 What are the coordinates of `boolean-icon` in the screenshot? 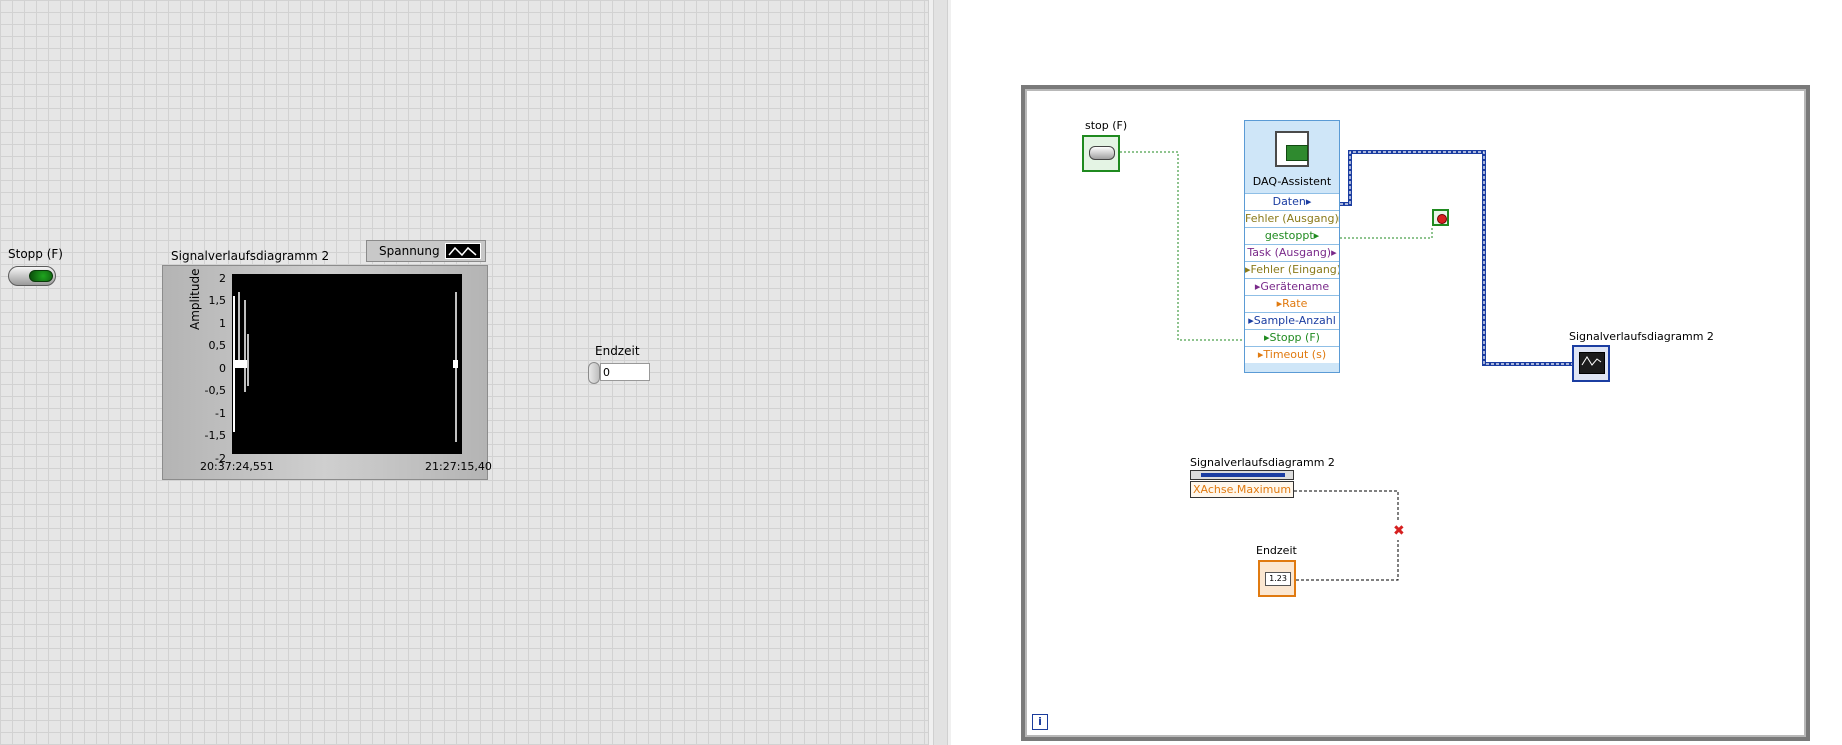 It's located at (1102, 153).